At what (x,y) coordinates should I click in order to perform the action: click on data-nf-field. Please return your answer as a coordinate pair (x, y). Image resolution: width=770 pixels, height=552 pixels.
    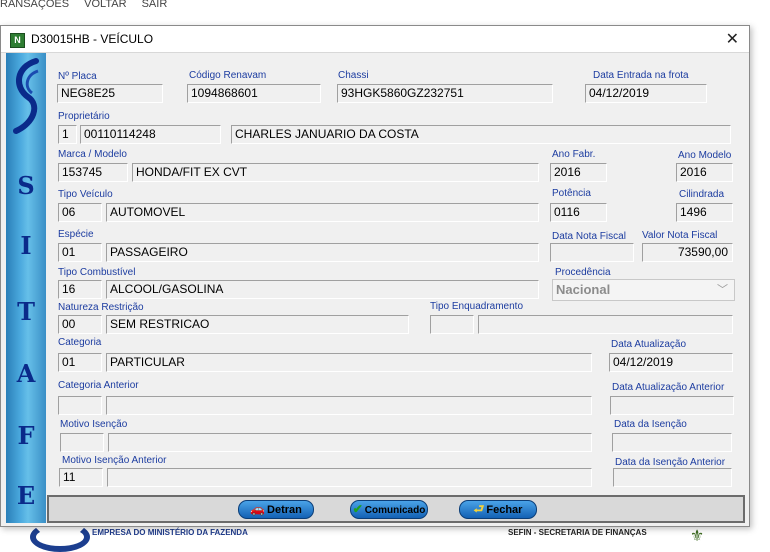
    Looking at the image, I should click on (592, 252).